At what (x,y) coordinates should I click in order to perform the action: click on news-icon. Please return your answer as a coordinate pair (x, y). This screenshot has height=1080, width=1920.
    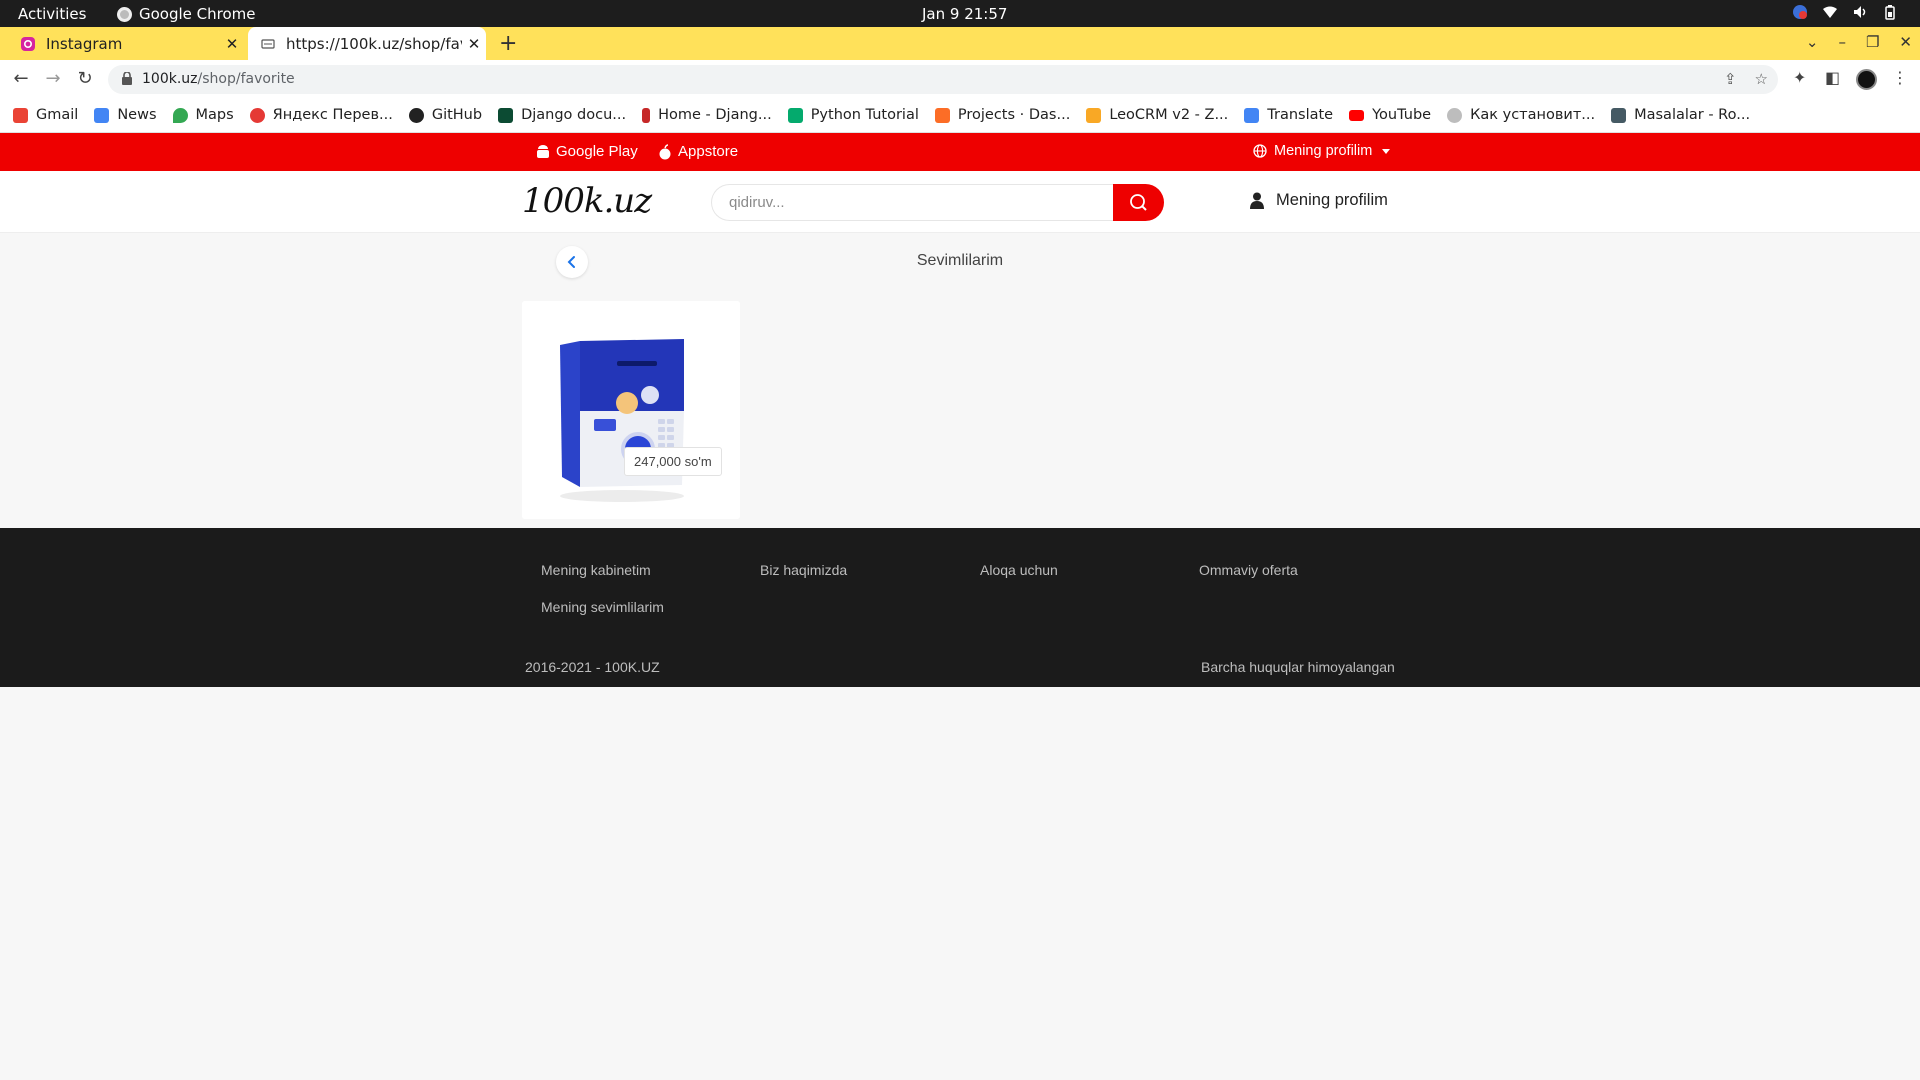
    Looking at the image, I should click on (102, 115).